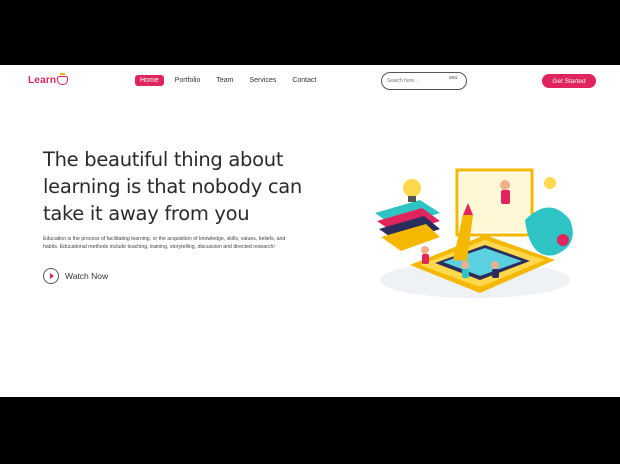  I want to click on nav-item-home: Home, so click(149, 80).